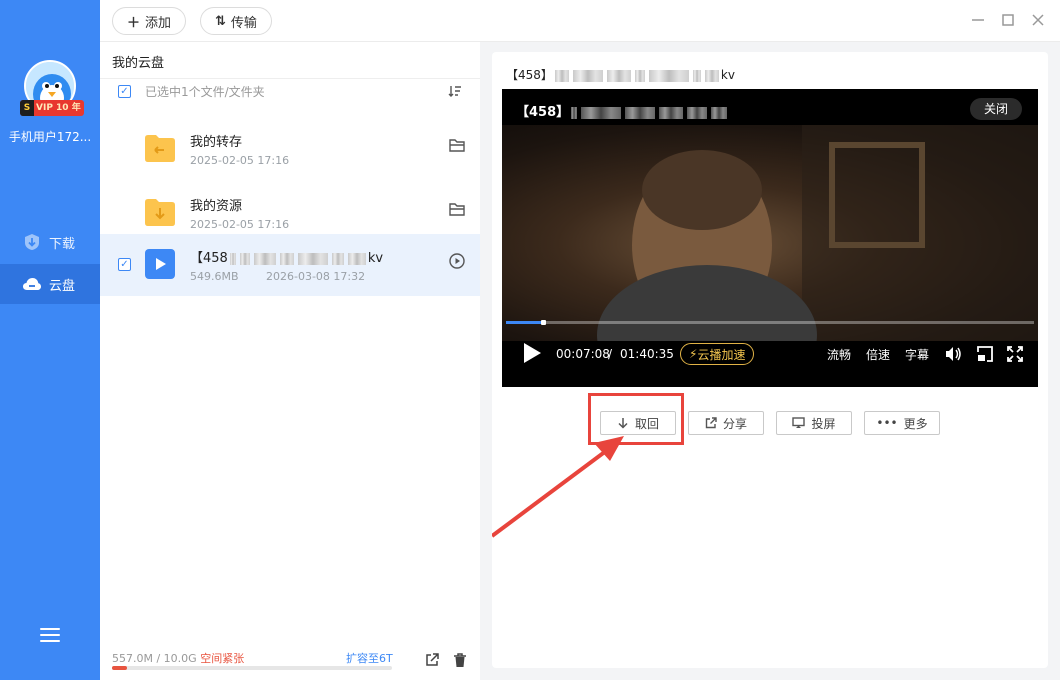 This screenshot has height=680, width=1060. Describe the element at coordinates (32, 284) in the screenshot. I see `cloud-icon` at that location.